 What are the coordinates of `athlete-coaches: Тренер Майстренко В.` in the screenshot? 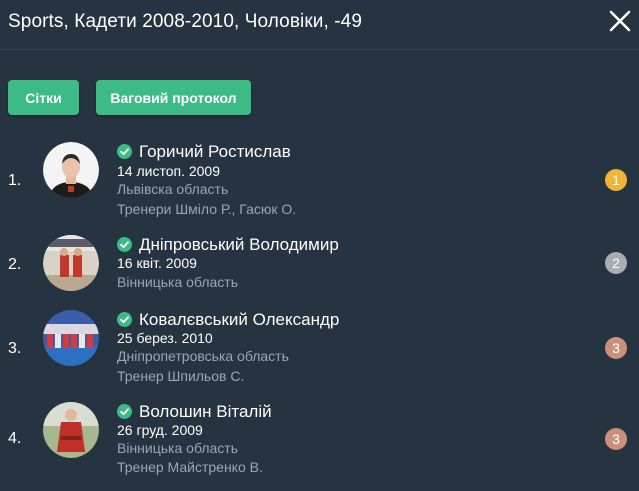 It's located at (190, 467).